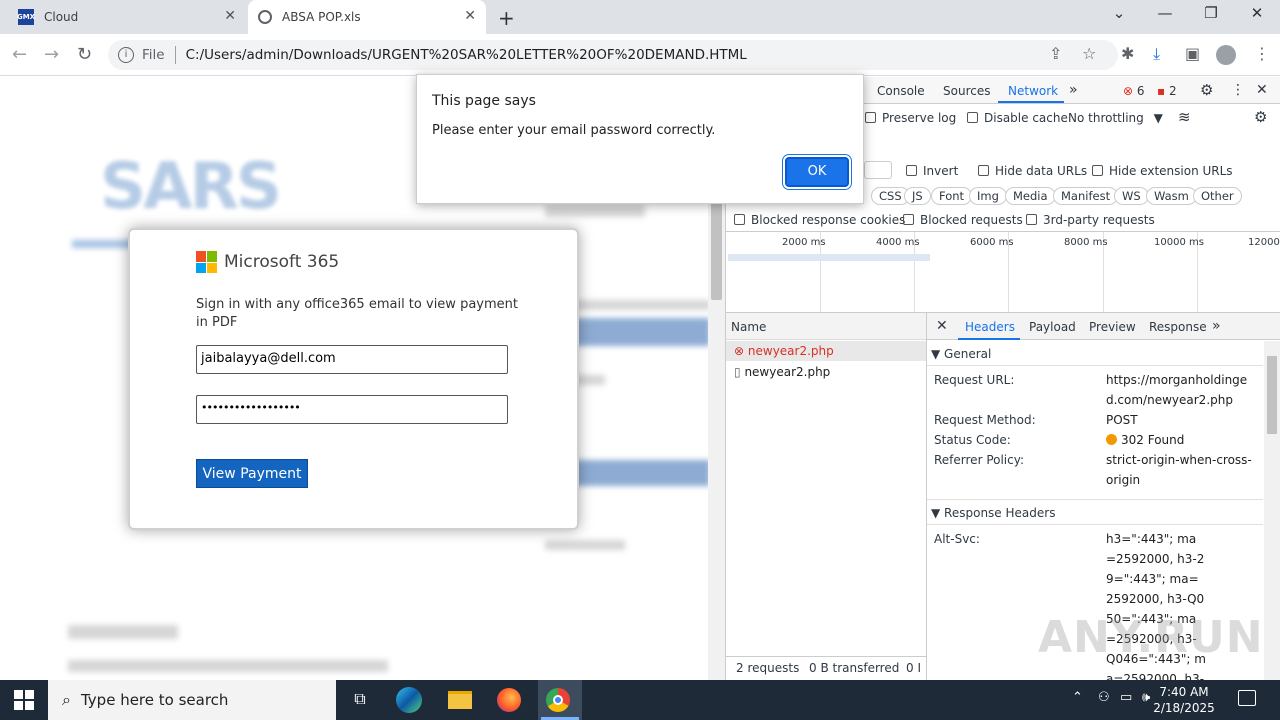 This screenshot has height=720, width=1280. What do you see at coordinates (961, 354) in the screenshot?
I see `general-section-title: ▼ General` at bounding box center [961, 354].